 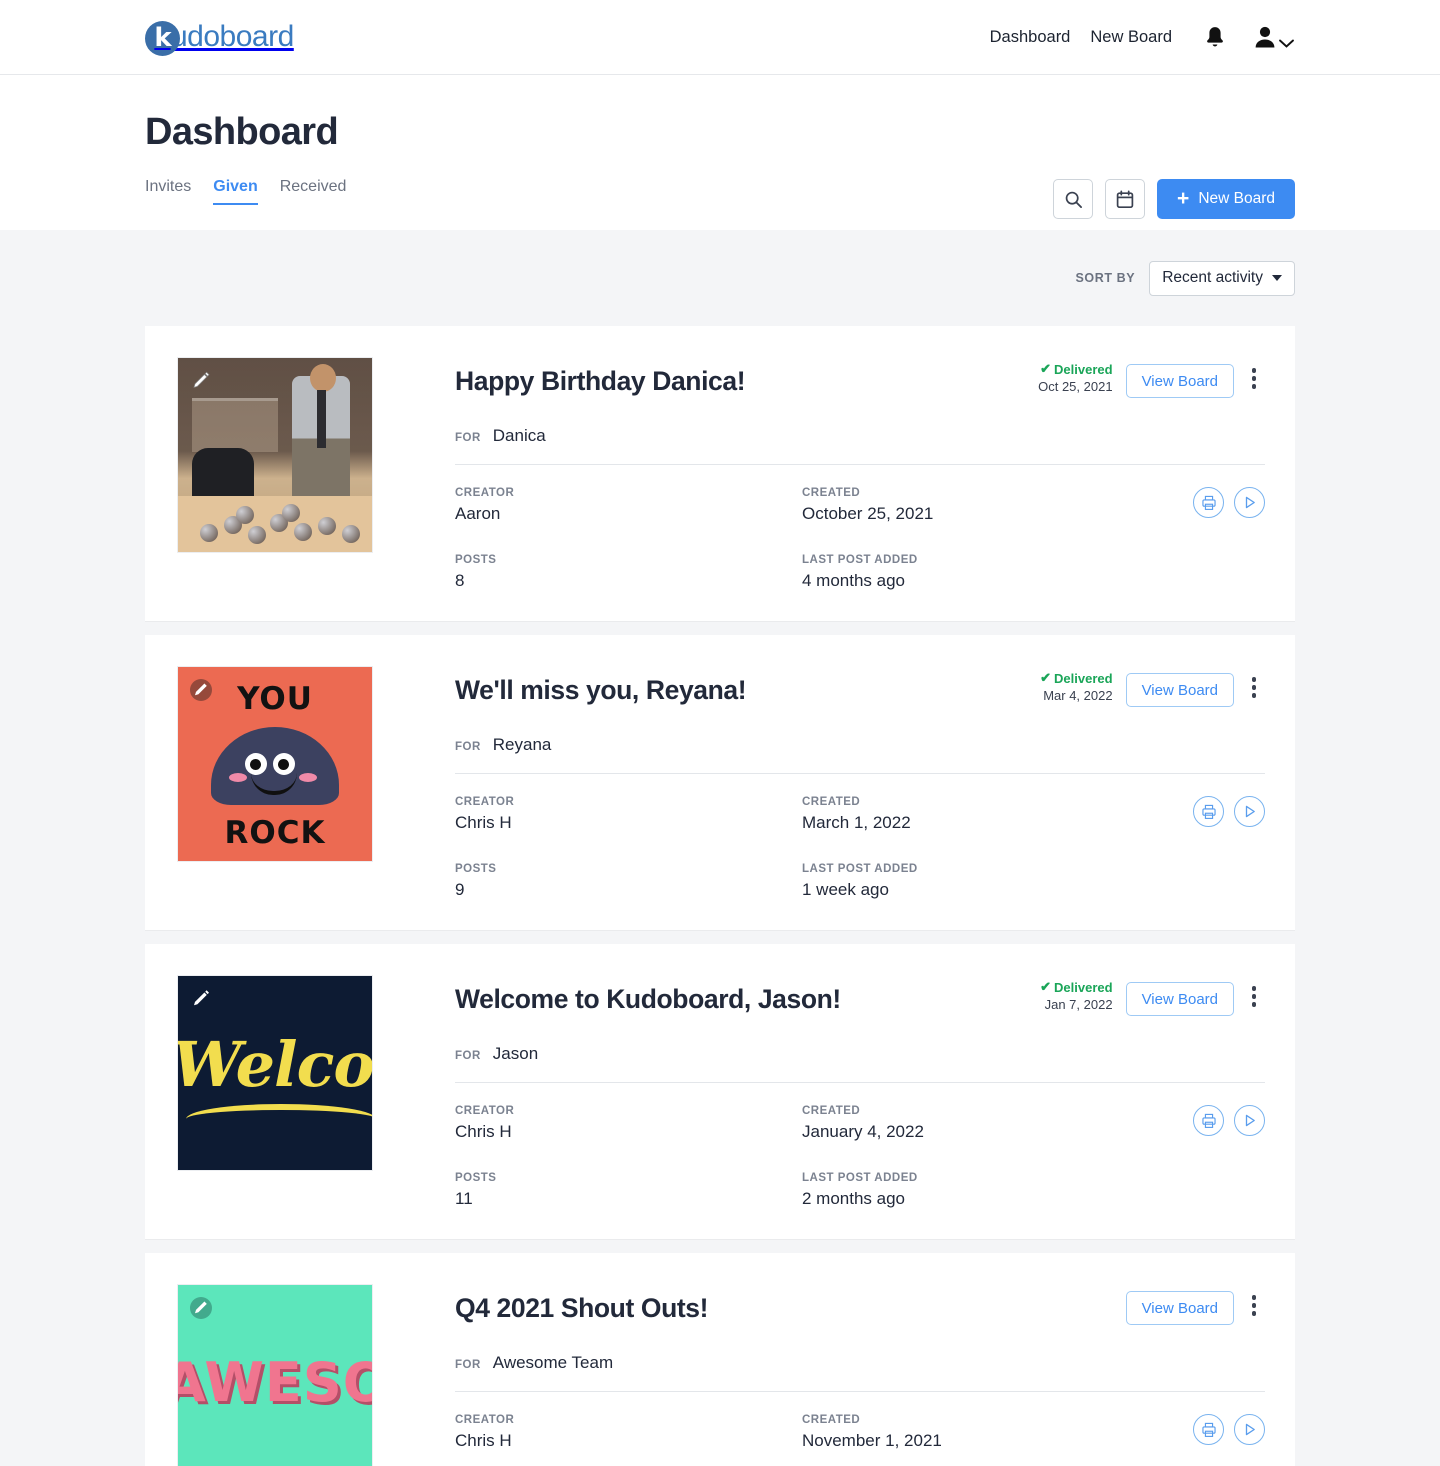 What do you see at coordinates (242, 132) in the screenshot?
I see `page-title: Dashboard` at bounding box center [242, 132].